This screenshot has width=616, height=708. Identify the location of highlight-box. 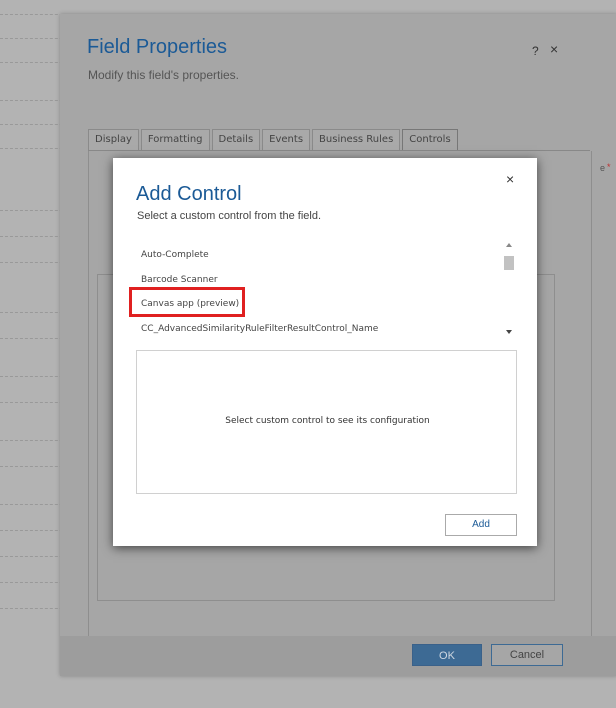
(187, 302).